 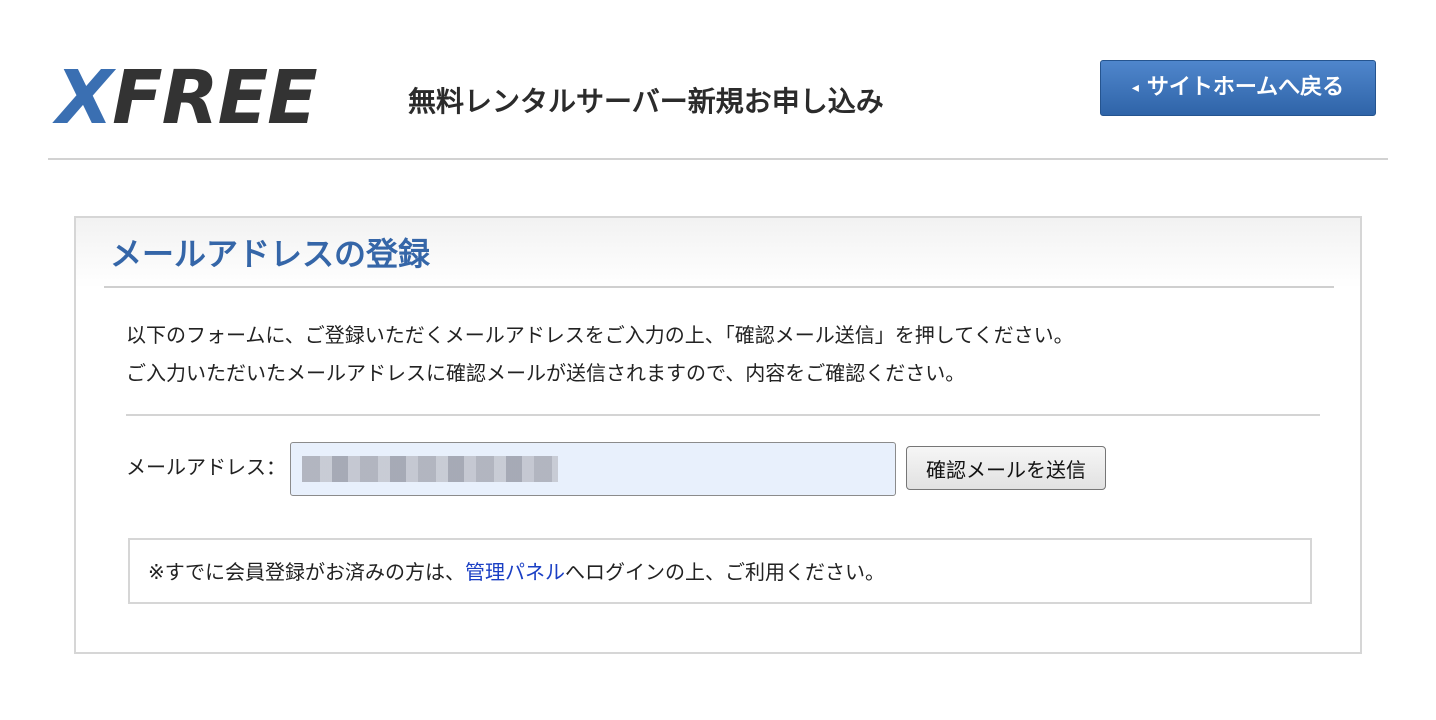 I want to click on panel-title-divider, so click(x=719, y=287).